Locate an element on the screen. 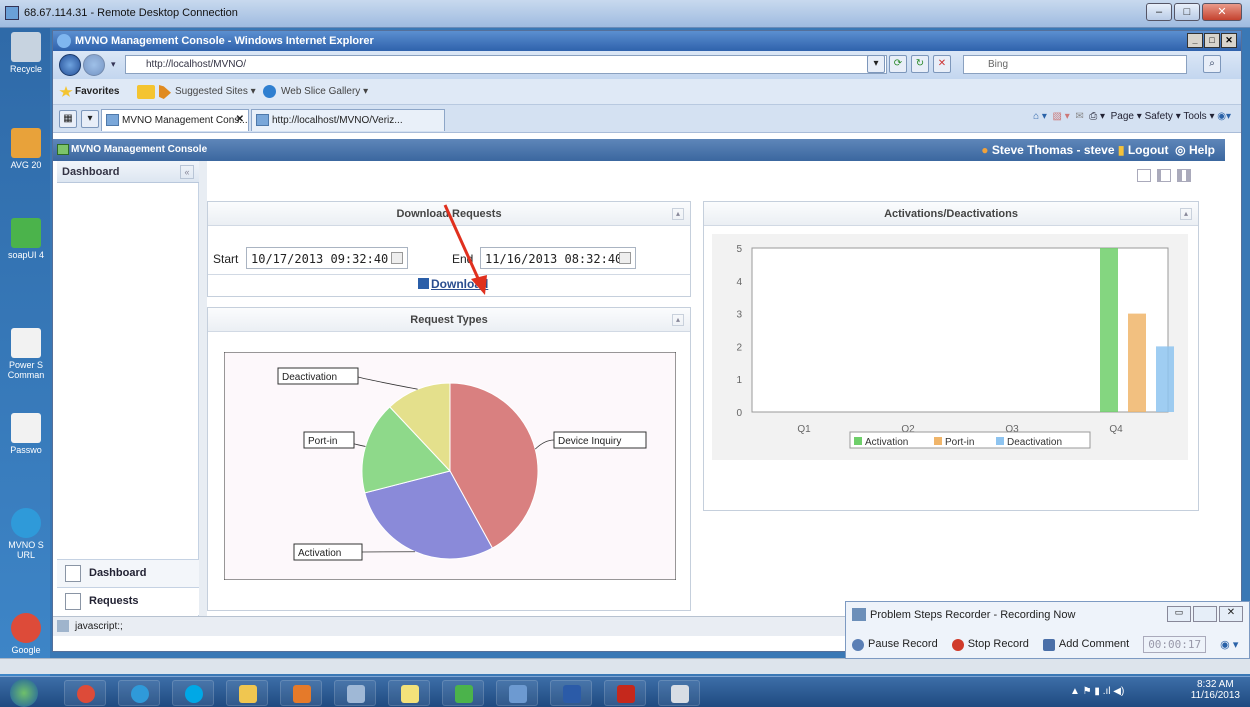 Image resolution: width=1250 pixels, height=707 pixels. taskbar-ie is located at coordinates (139, 693).